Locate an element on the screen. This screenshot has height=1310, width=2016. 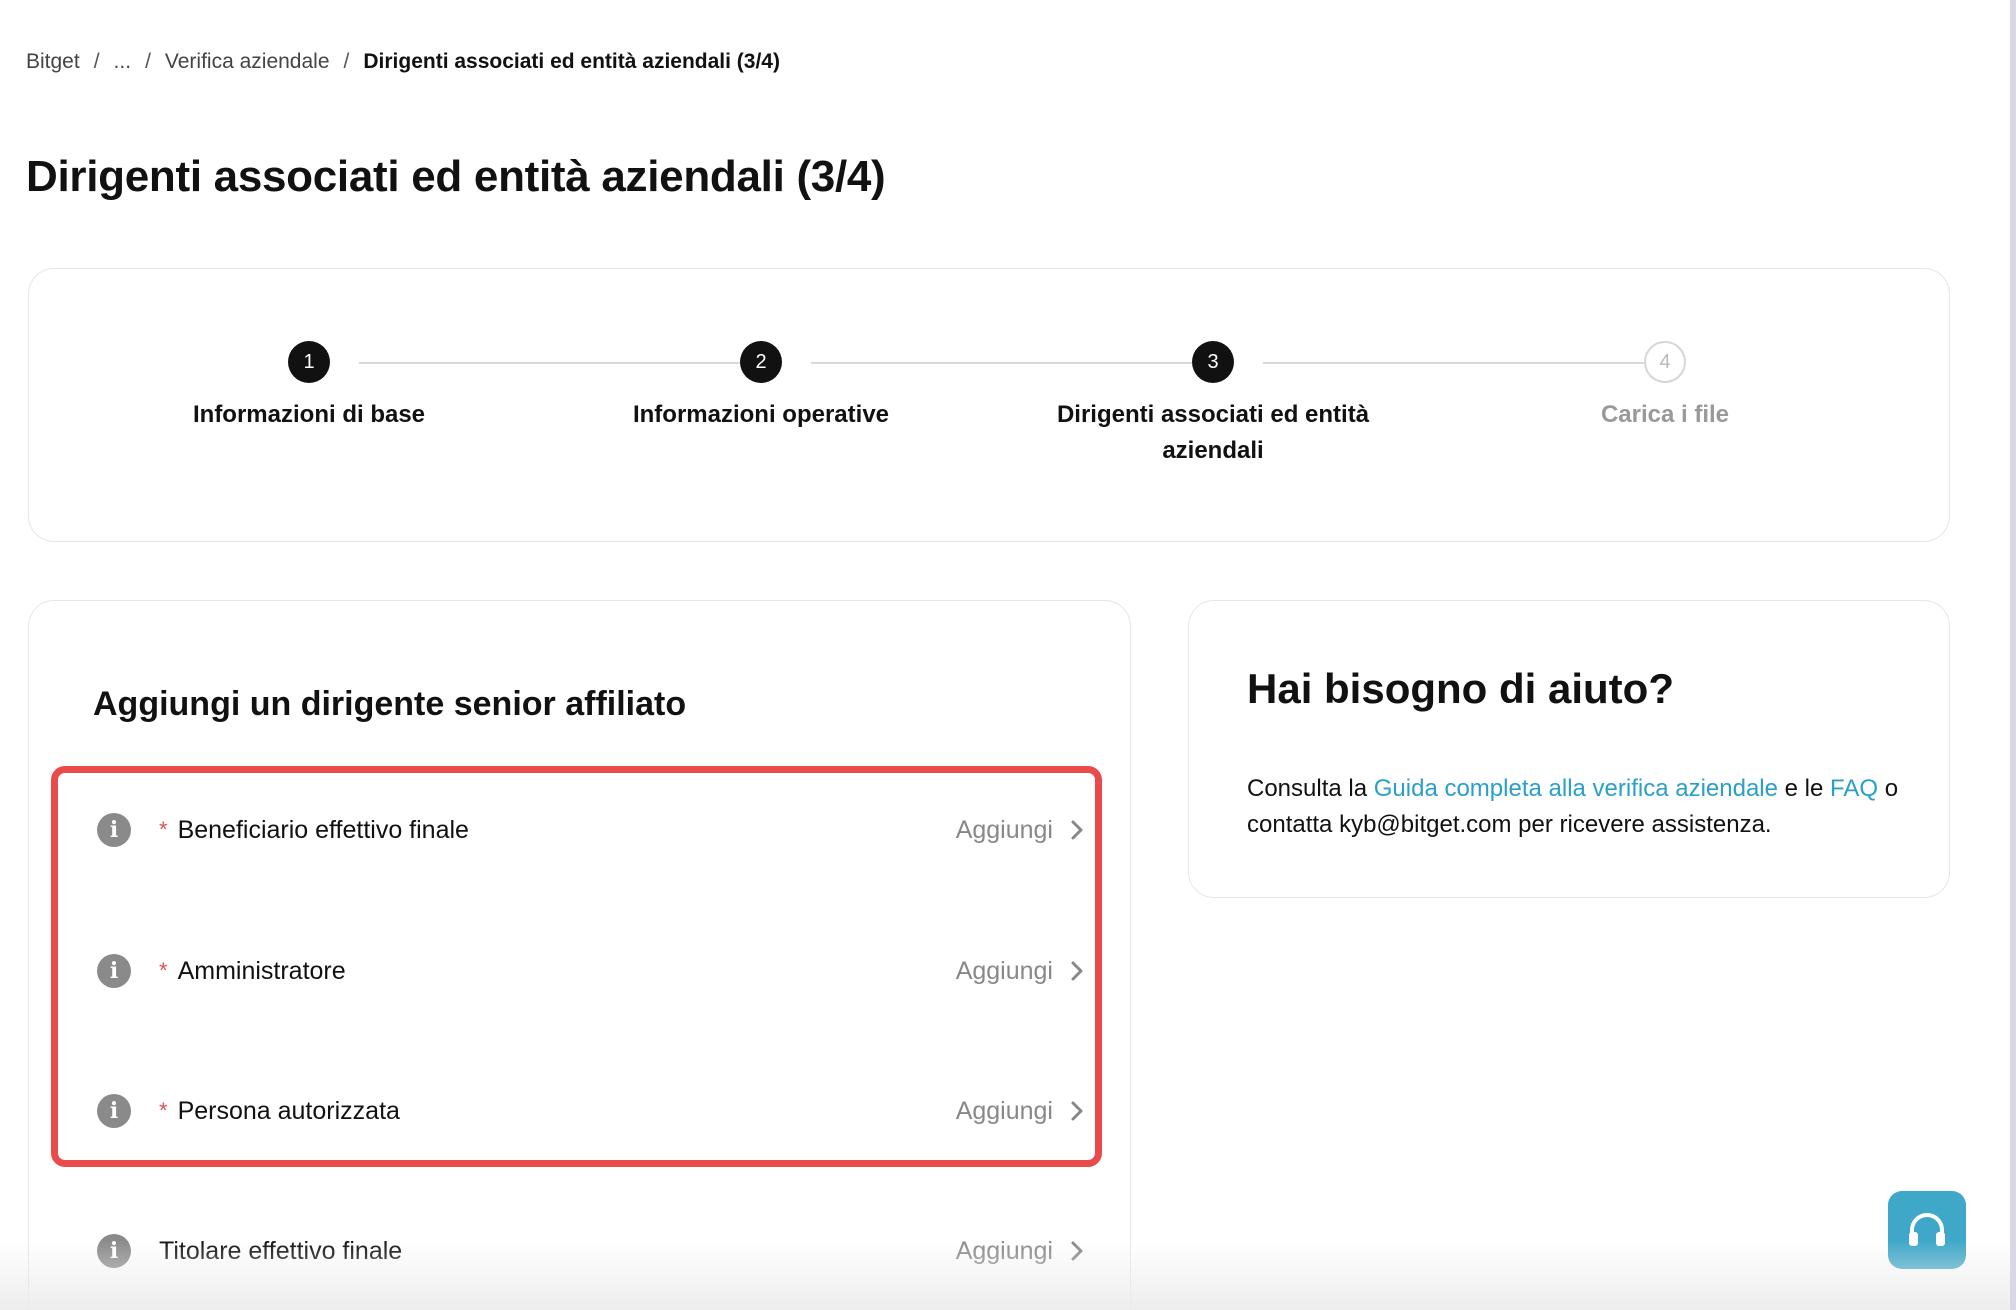
step-2: 2 Informazioni operative is located at coordinates (761, 387).